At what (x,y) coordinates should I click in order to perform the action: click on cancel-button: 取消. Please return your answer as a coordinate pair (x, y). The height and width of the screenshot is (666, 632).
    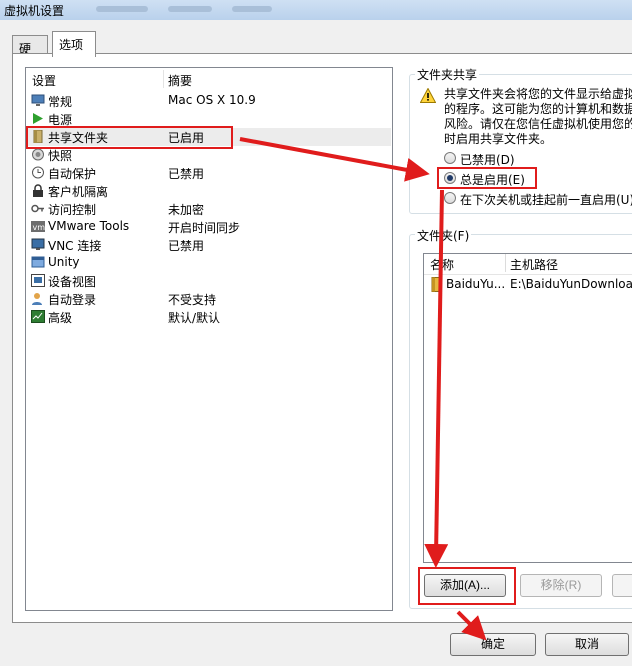
    Looking at the image, I should click on (587, 644).